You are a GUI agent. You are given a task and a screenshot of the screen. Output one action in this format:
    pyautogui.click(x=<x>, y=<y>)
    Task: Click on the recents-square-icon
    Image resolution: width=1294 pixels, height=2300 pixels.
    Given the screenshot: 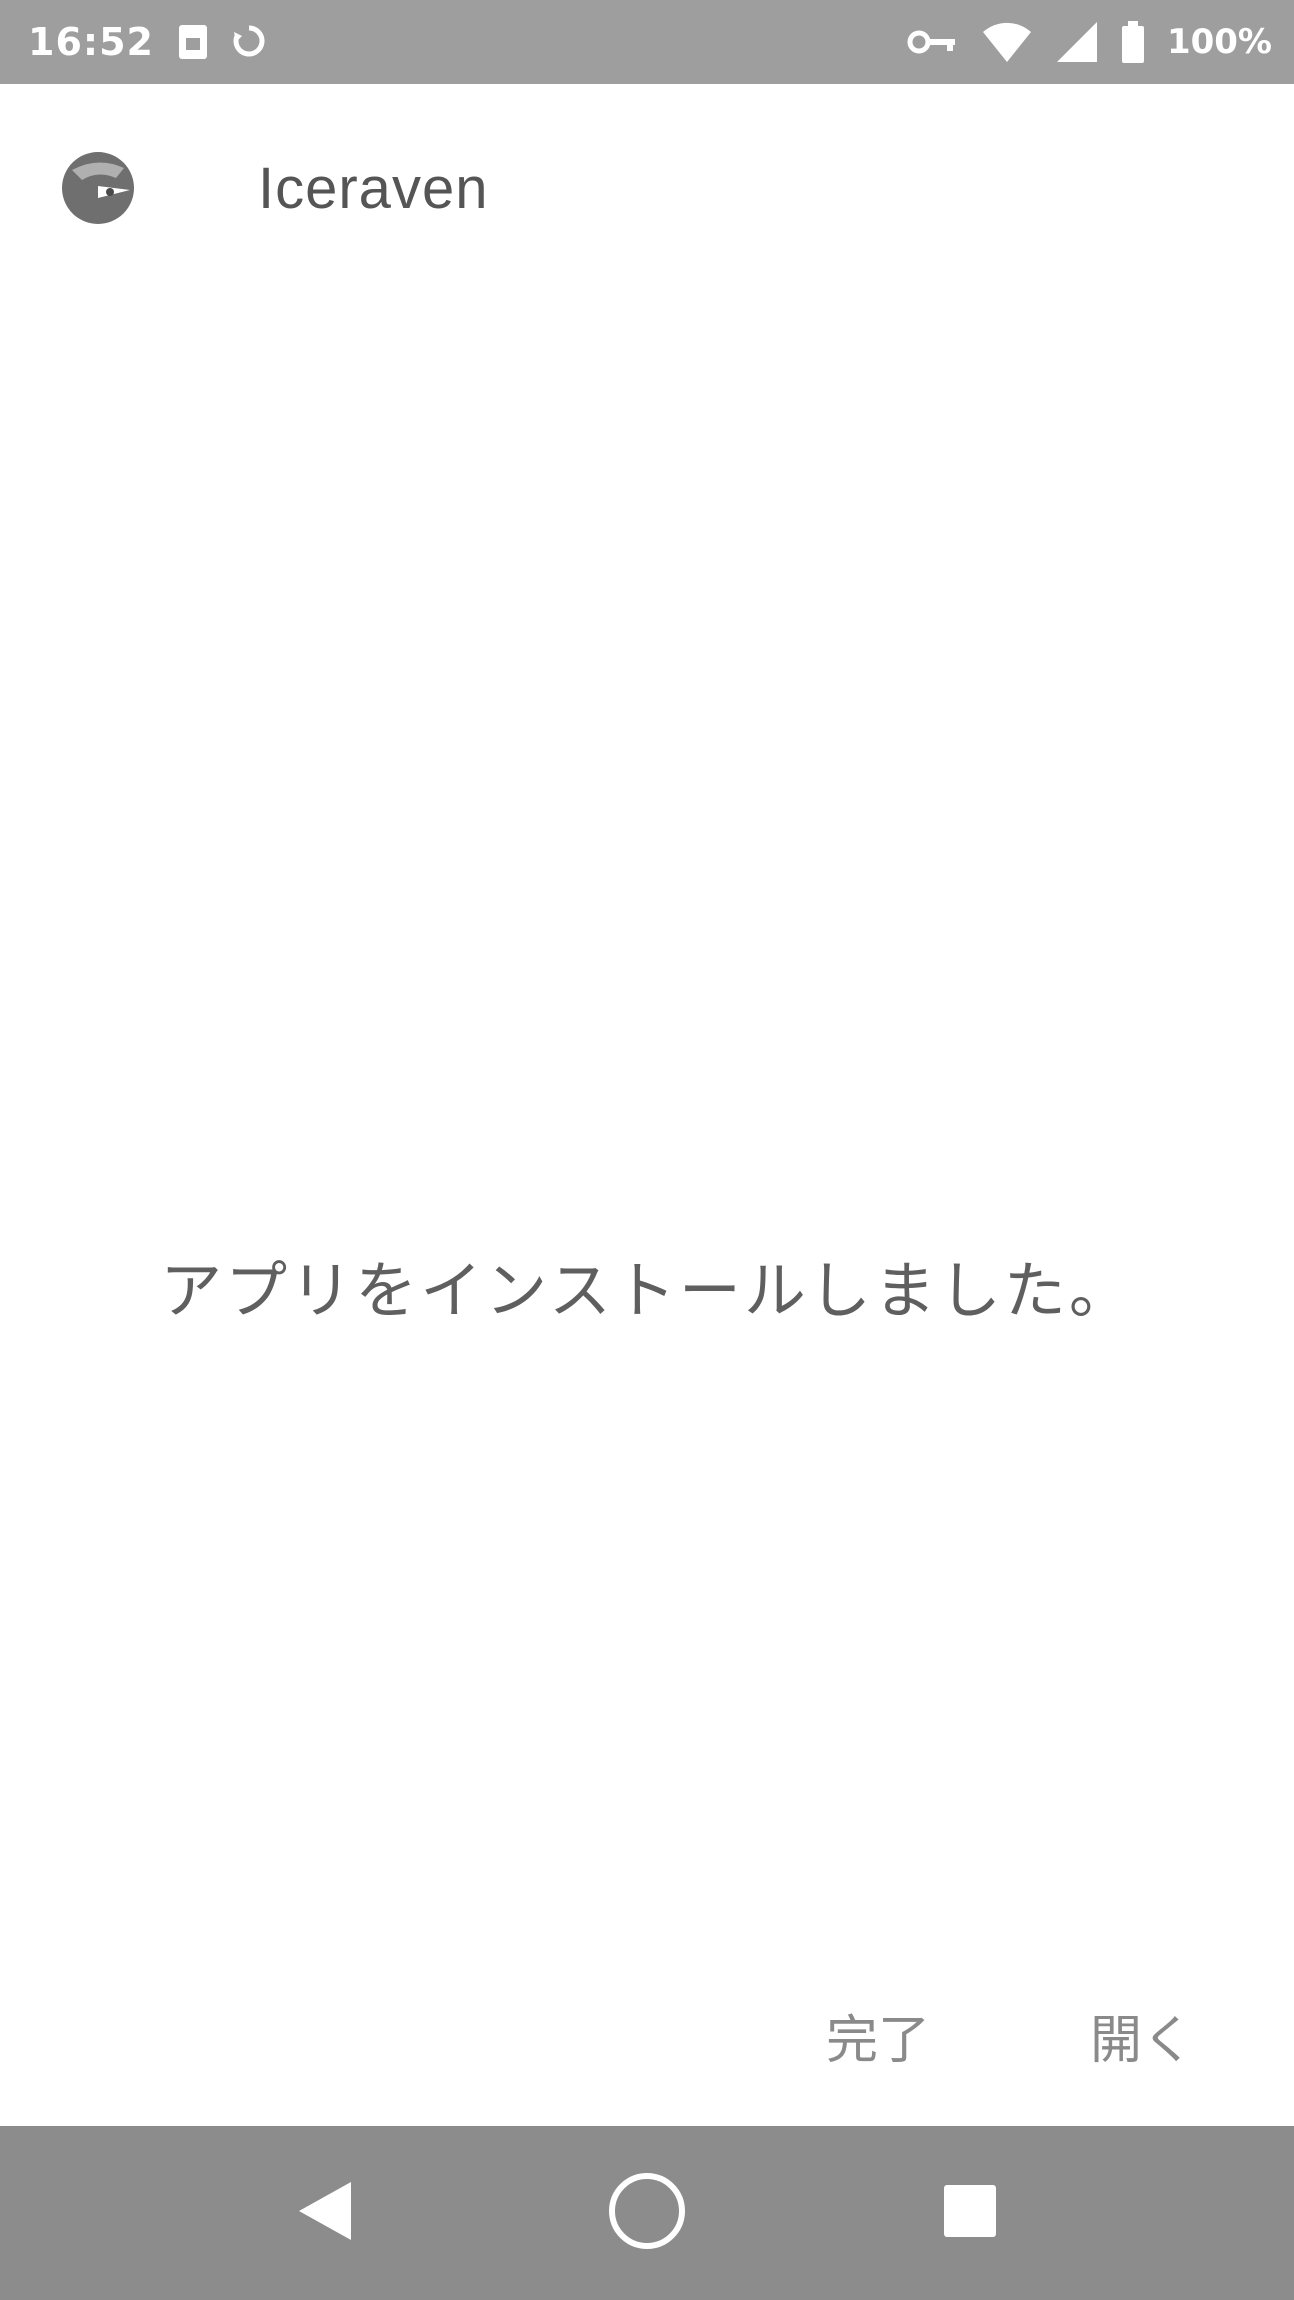 What is the action you would take?
    pyautogui.click(x=970, y=2213)
    